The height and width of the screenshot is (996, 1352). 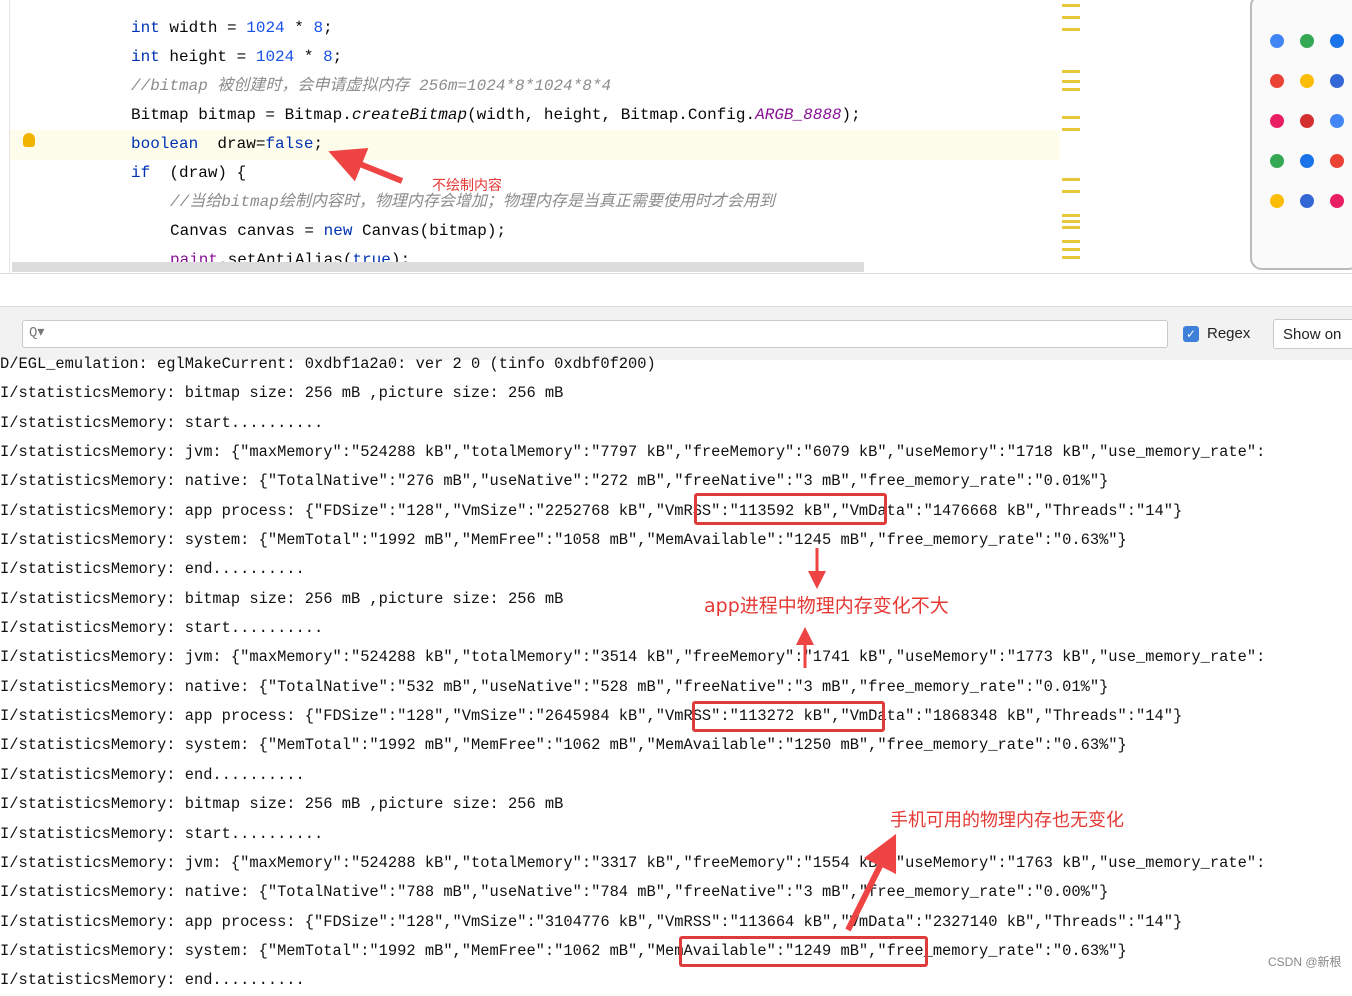 What do you see at coordinates (467, 186) in the screenshot?
I see `annotation-no-draw: 不绘制内容` at bounding box center [467, 186].